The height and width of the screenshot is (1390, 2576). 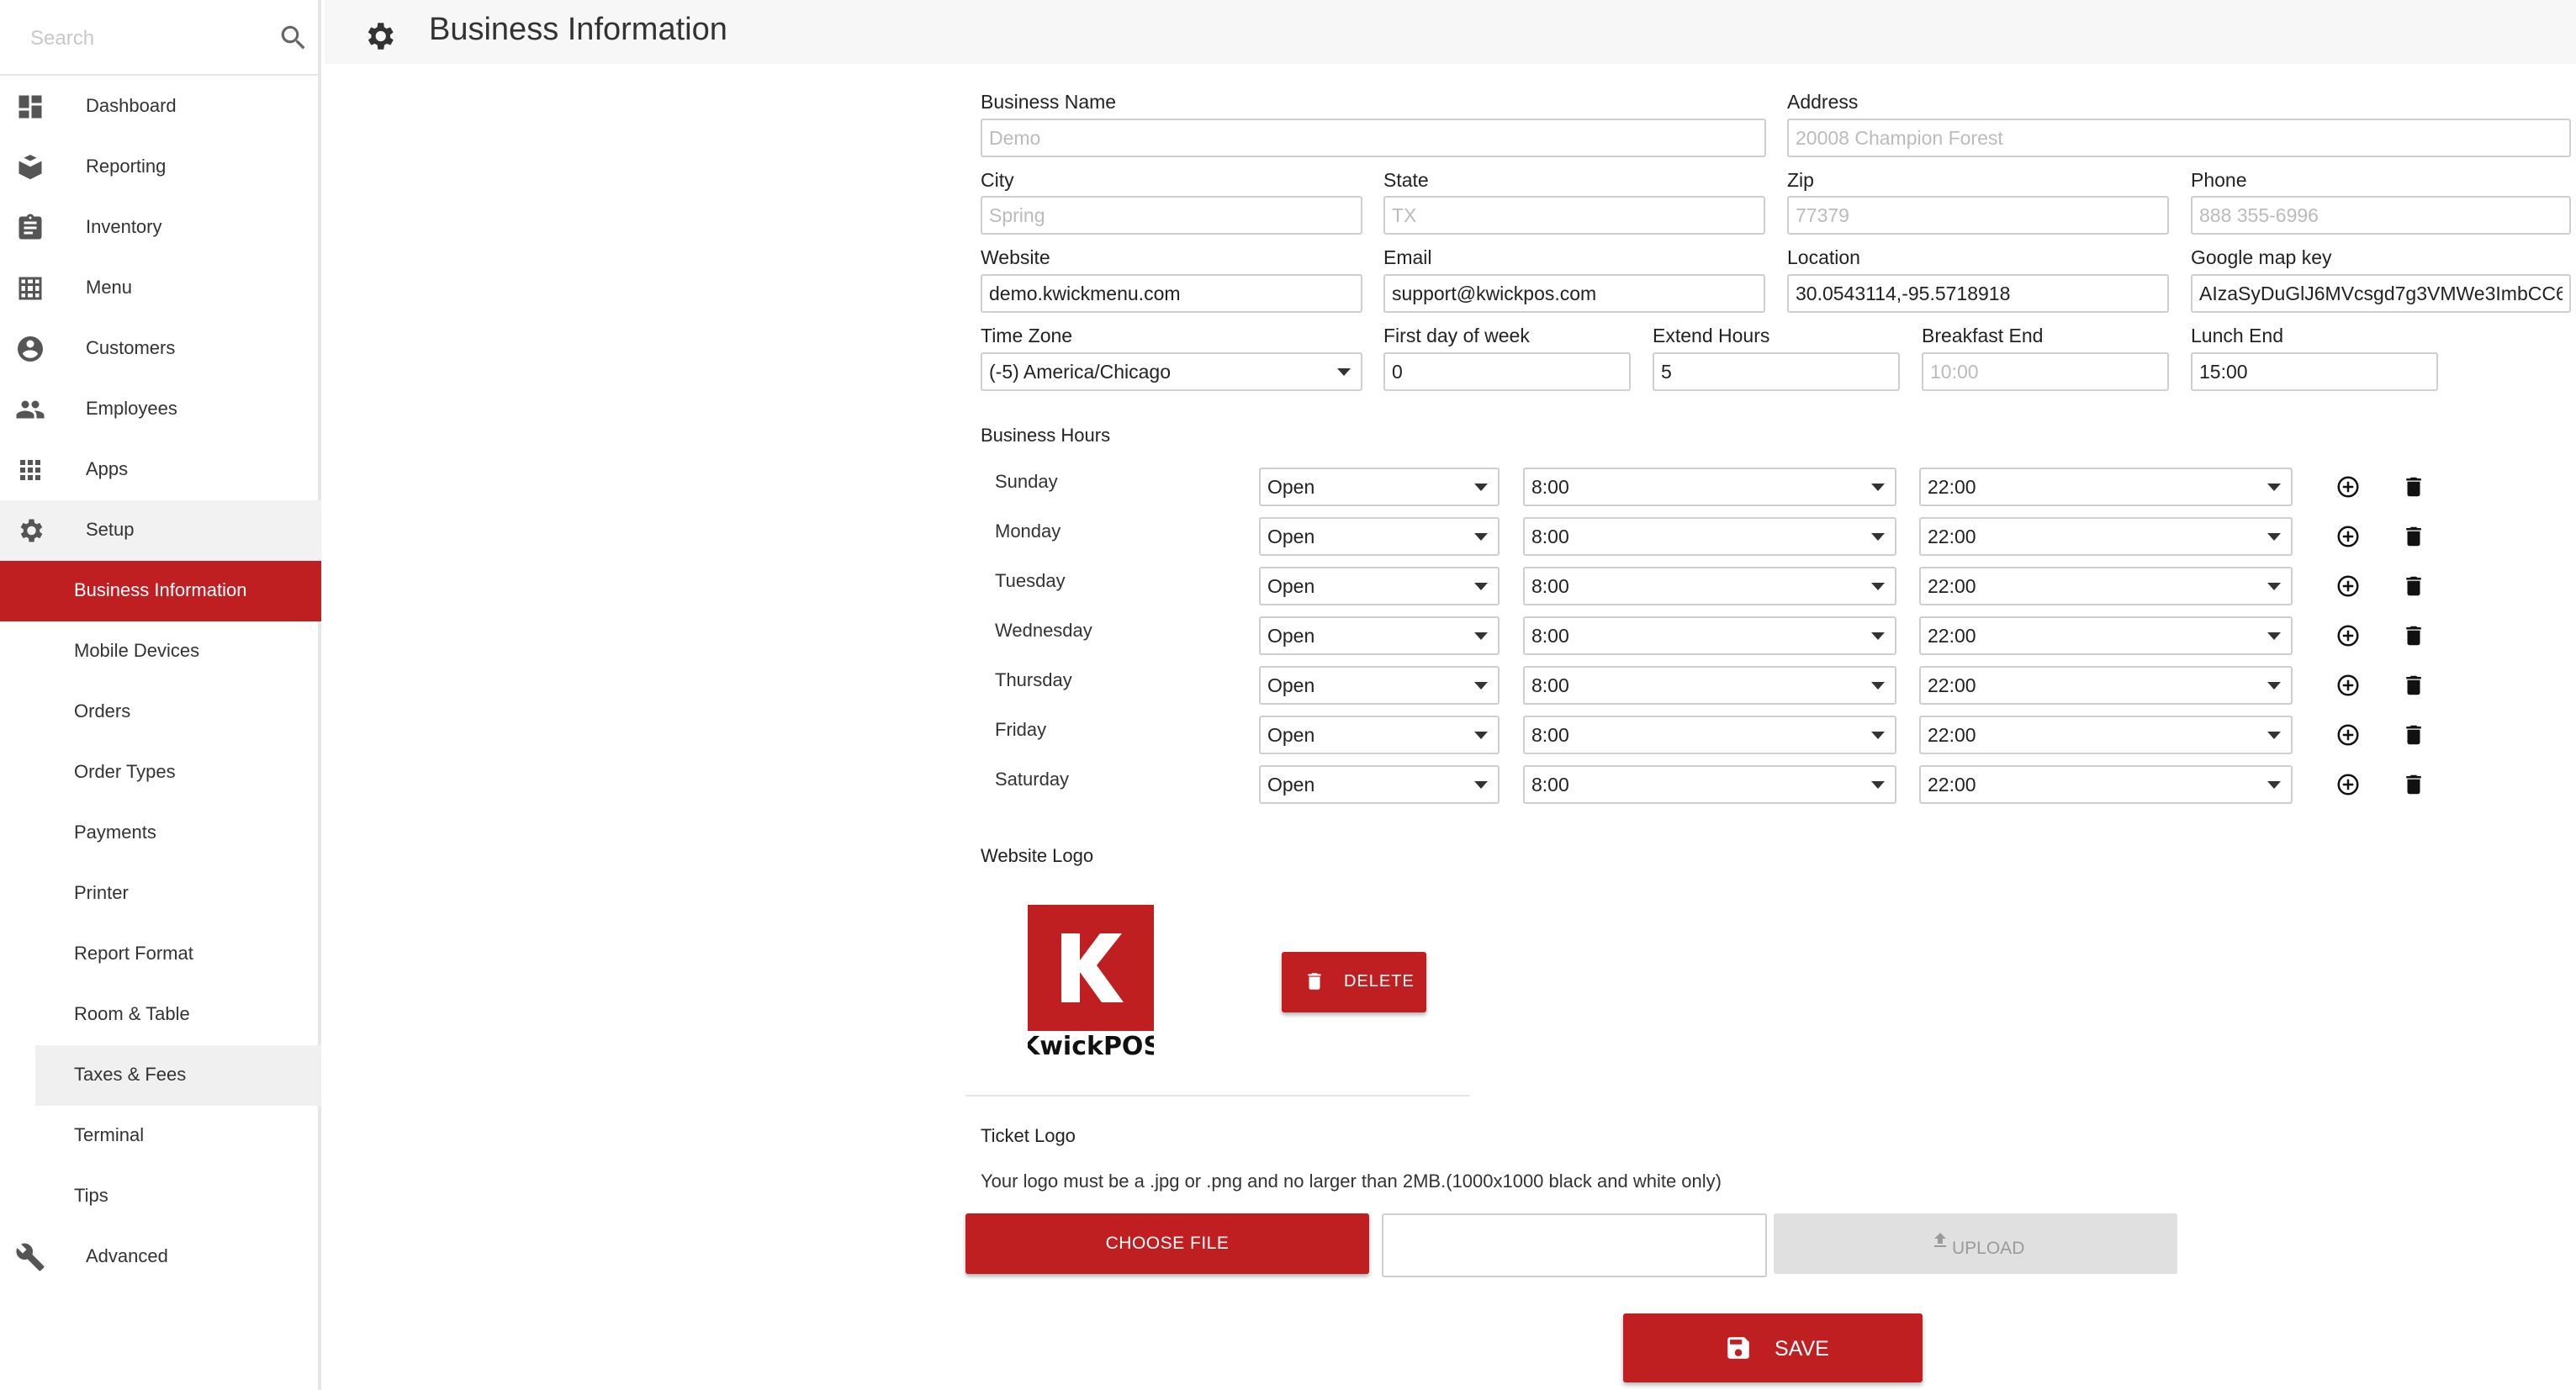 I want to click on sidebar-subitem-order-types: Order Types, so click(x=160, y=773).